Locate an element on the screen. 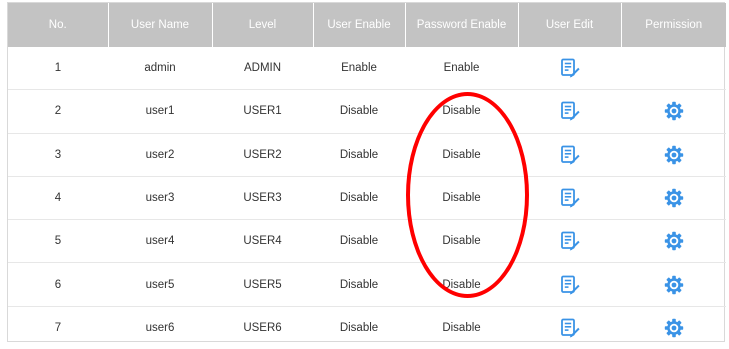 This screenshot has width=729, height=349. table-row: 2 user1 USER1 Disable Disable is located at coordinates (367, 111).